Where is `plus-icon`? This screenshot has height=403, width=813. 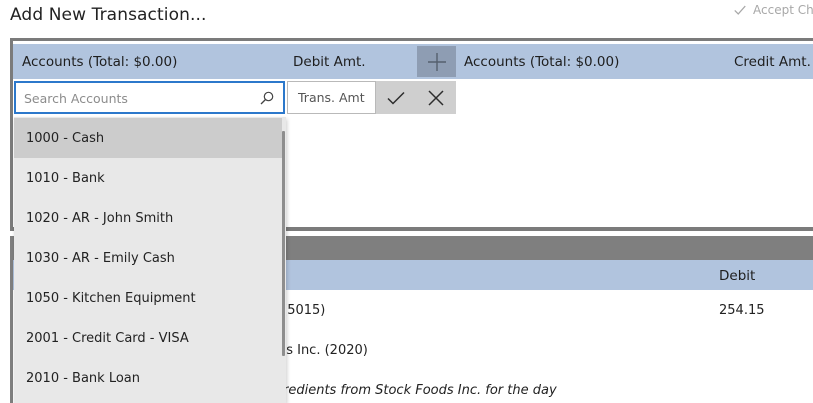
plus-icon is located at coordinates (436, 61).